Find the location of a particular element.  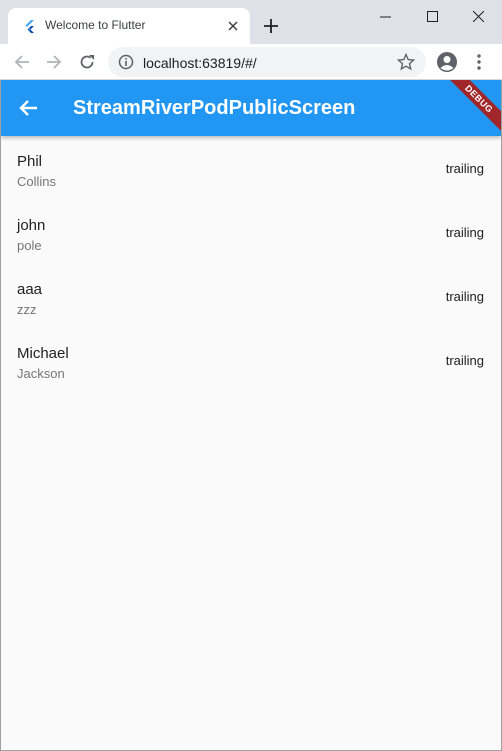

bookmark-star-icon is located at coordinates (406, 62).